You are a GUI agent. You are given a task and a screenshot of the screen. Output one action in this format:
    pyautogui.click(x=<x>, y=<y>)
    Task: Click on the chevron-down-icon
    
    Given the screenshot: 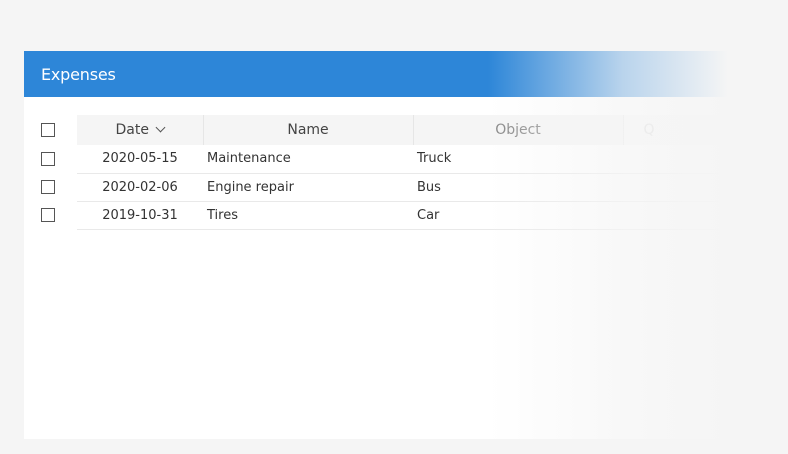 What is the action you would take?
    pyautogui.click(x=160, y=127)
    